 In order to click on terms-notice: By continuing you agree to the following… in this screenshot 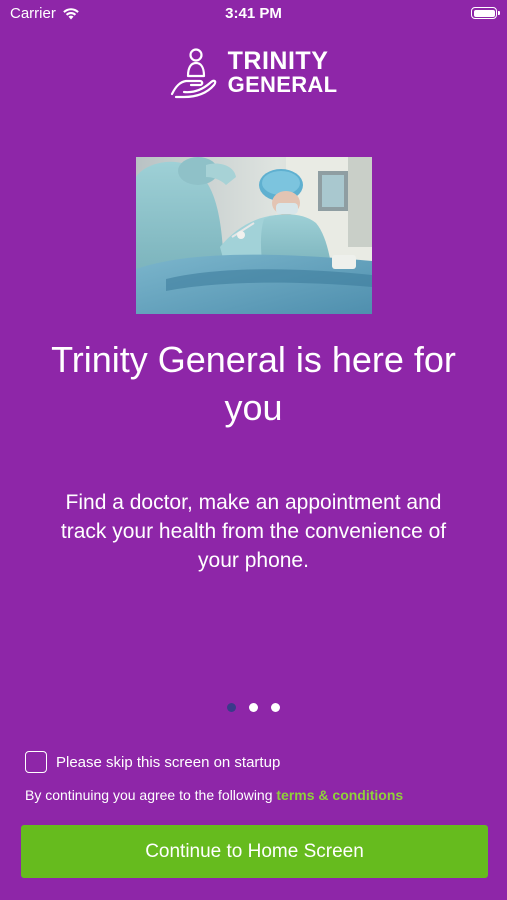, I will do `click(214, 795)`.